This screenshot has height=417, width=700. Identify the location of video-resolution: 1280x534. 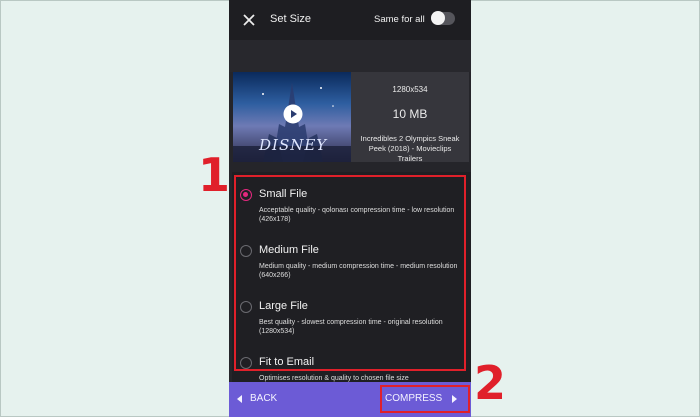
(410, 89).